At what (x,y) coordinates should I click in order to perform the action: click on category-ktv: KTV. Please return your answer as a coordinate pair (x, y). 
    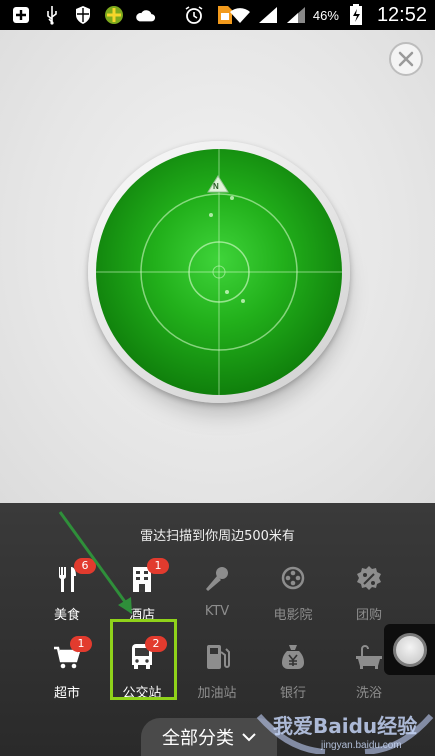
    Looking at the image, I should click on (217, 591).